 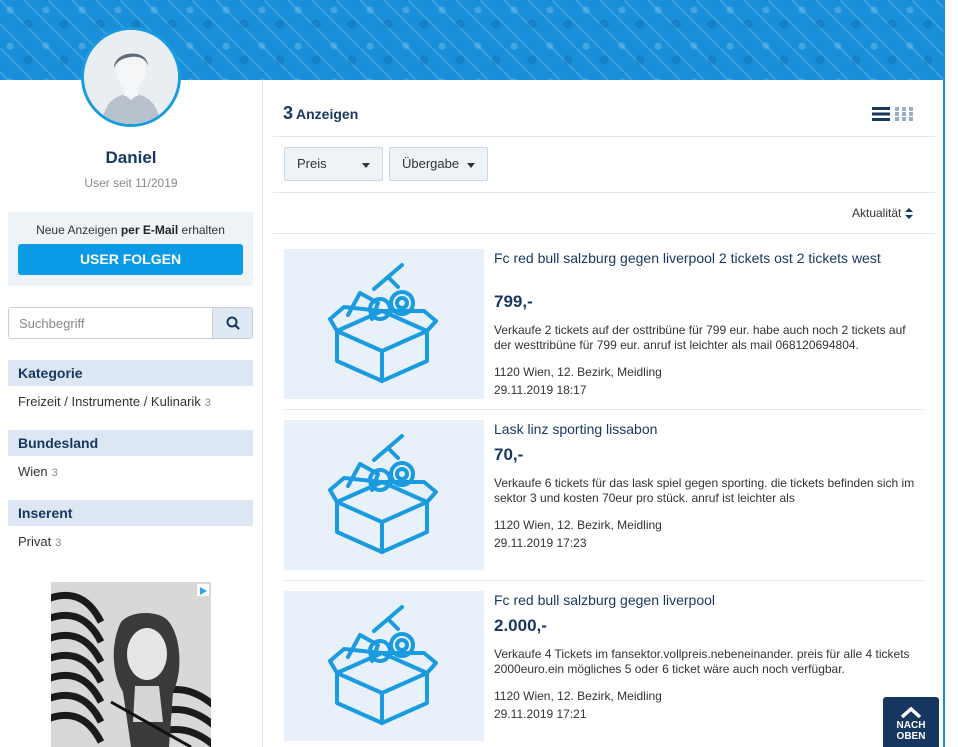 I want to click on back-to-top-button: NACH OBEN, so click(x=911, y=722).